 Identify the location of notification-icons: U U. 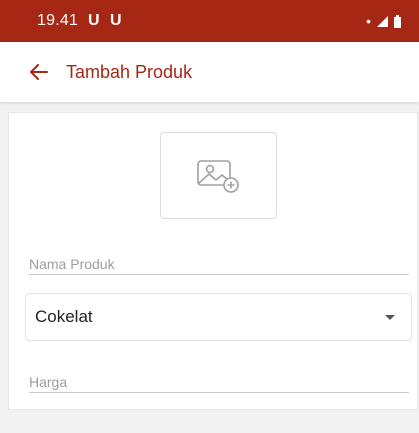
(106, 20).